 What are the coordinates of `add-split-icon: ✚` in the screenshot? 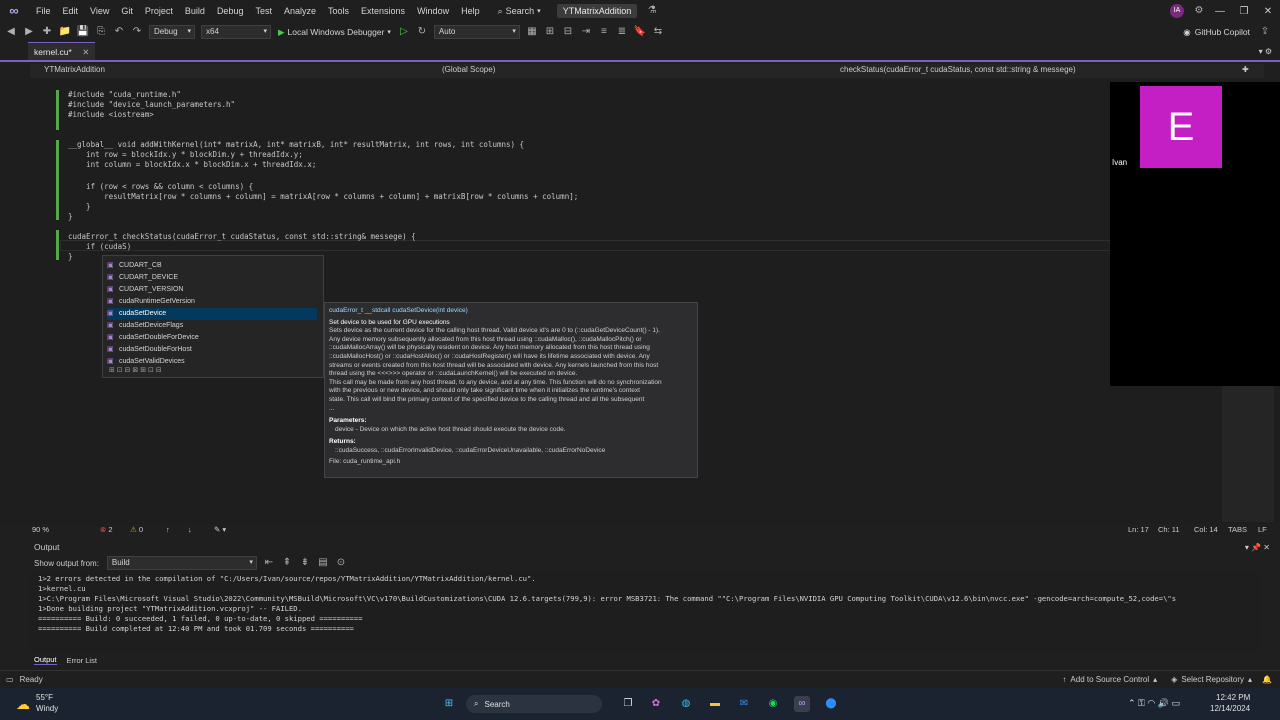 It's located at (1245, 69).